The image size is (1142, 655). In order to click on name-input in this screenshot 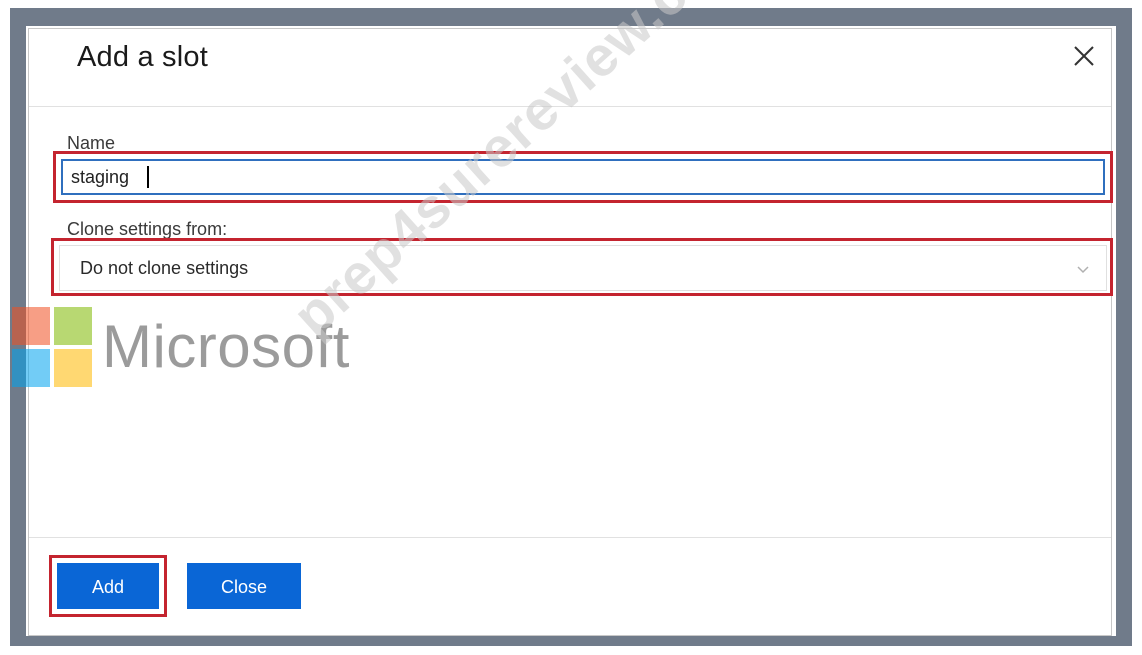, I will do `click(583, 177)`.